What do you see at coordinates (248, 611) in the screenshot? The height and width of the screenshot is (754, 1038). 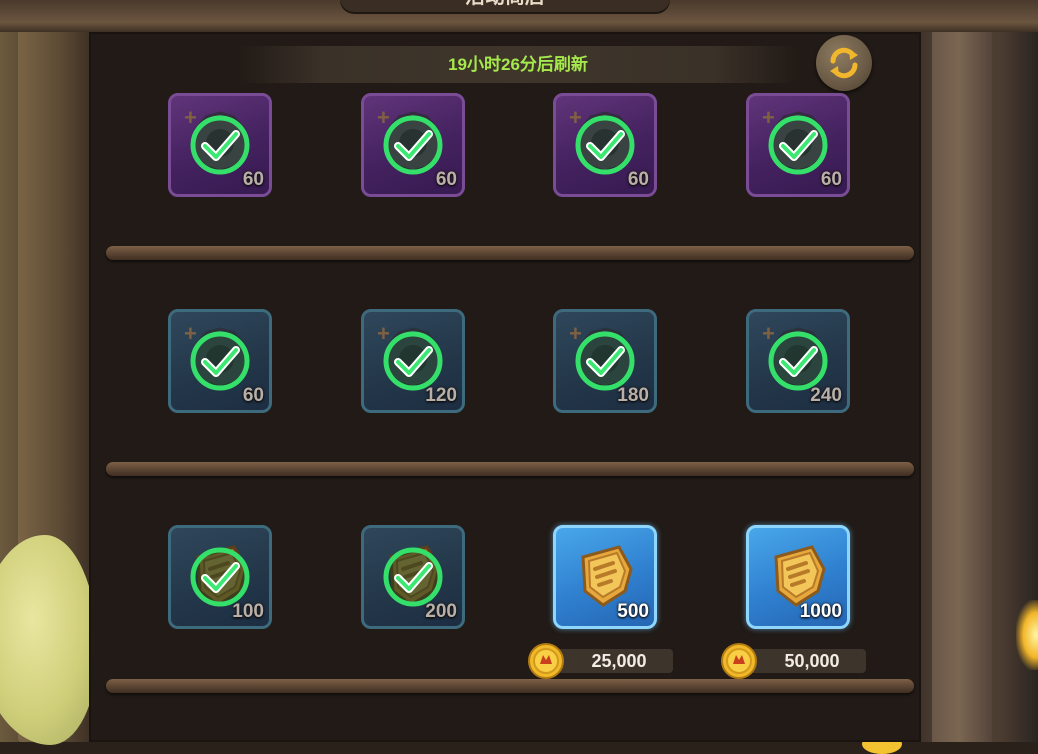 I see `item-quantity: 100` at bounding box center [248, 611].